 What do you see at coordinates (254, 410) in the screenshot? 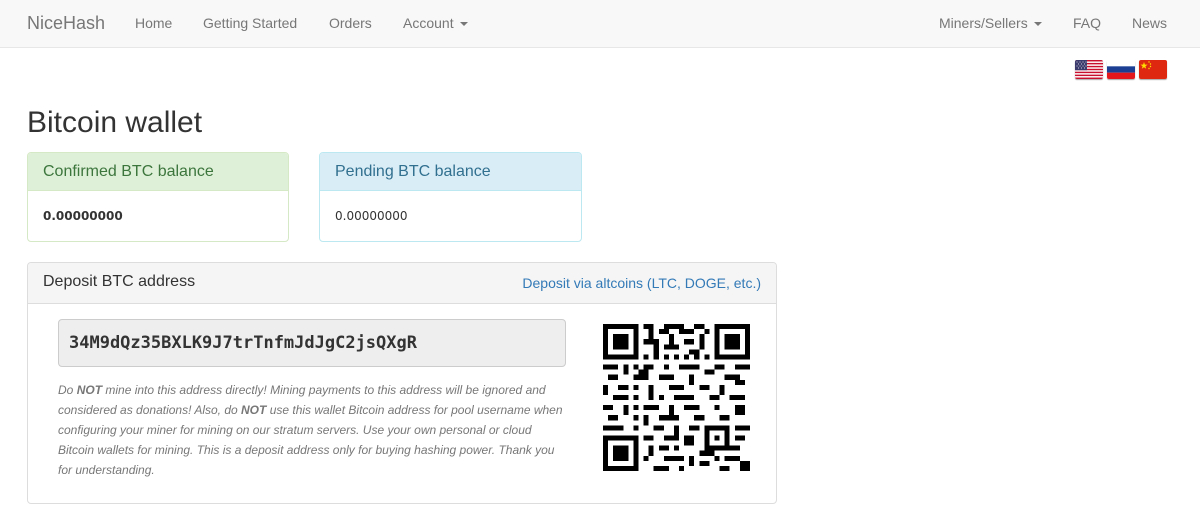
I see `note-emphasis-2: NOT` at bounding box center [254, 410].